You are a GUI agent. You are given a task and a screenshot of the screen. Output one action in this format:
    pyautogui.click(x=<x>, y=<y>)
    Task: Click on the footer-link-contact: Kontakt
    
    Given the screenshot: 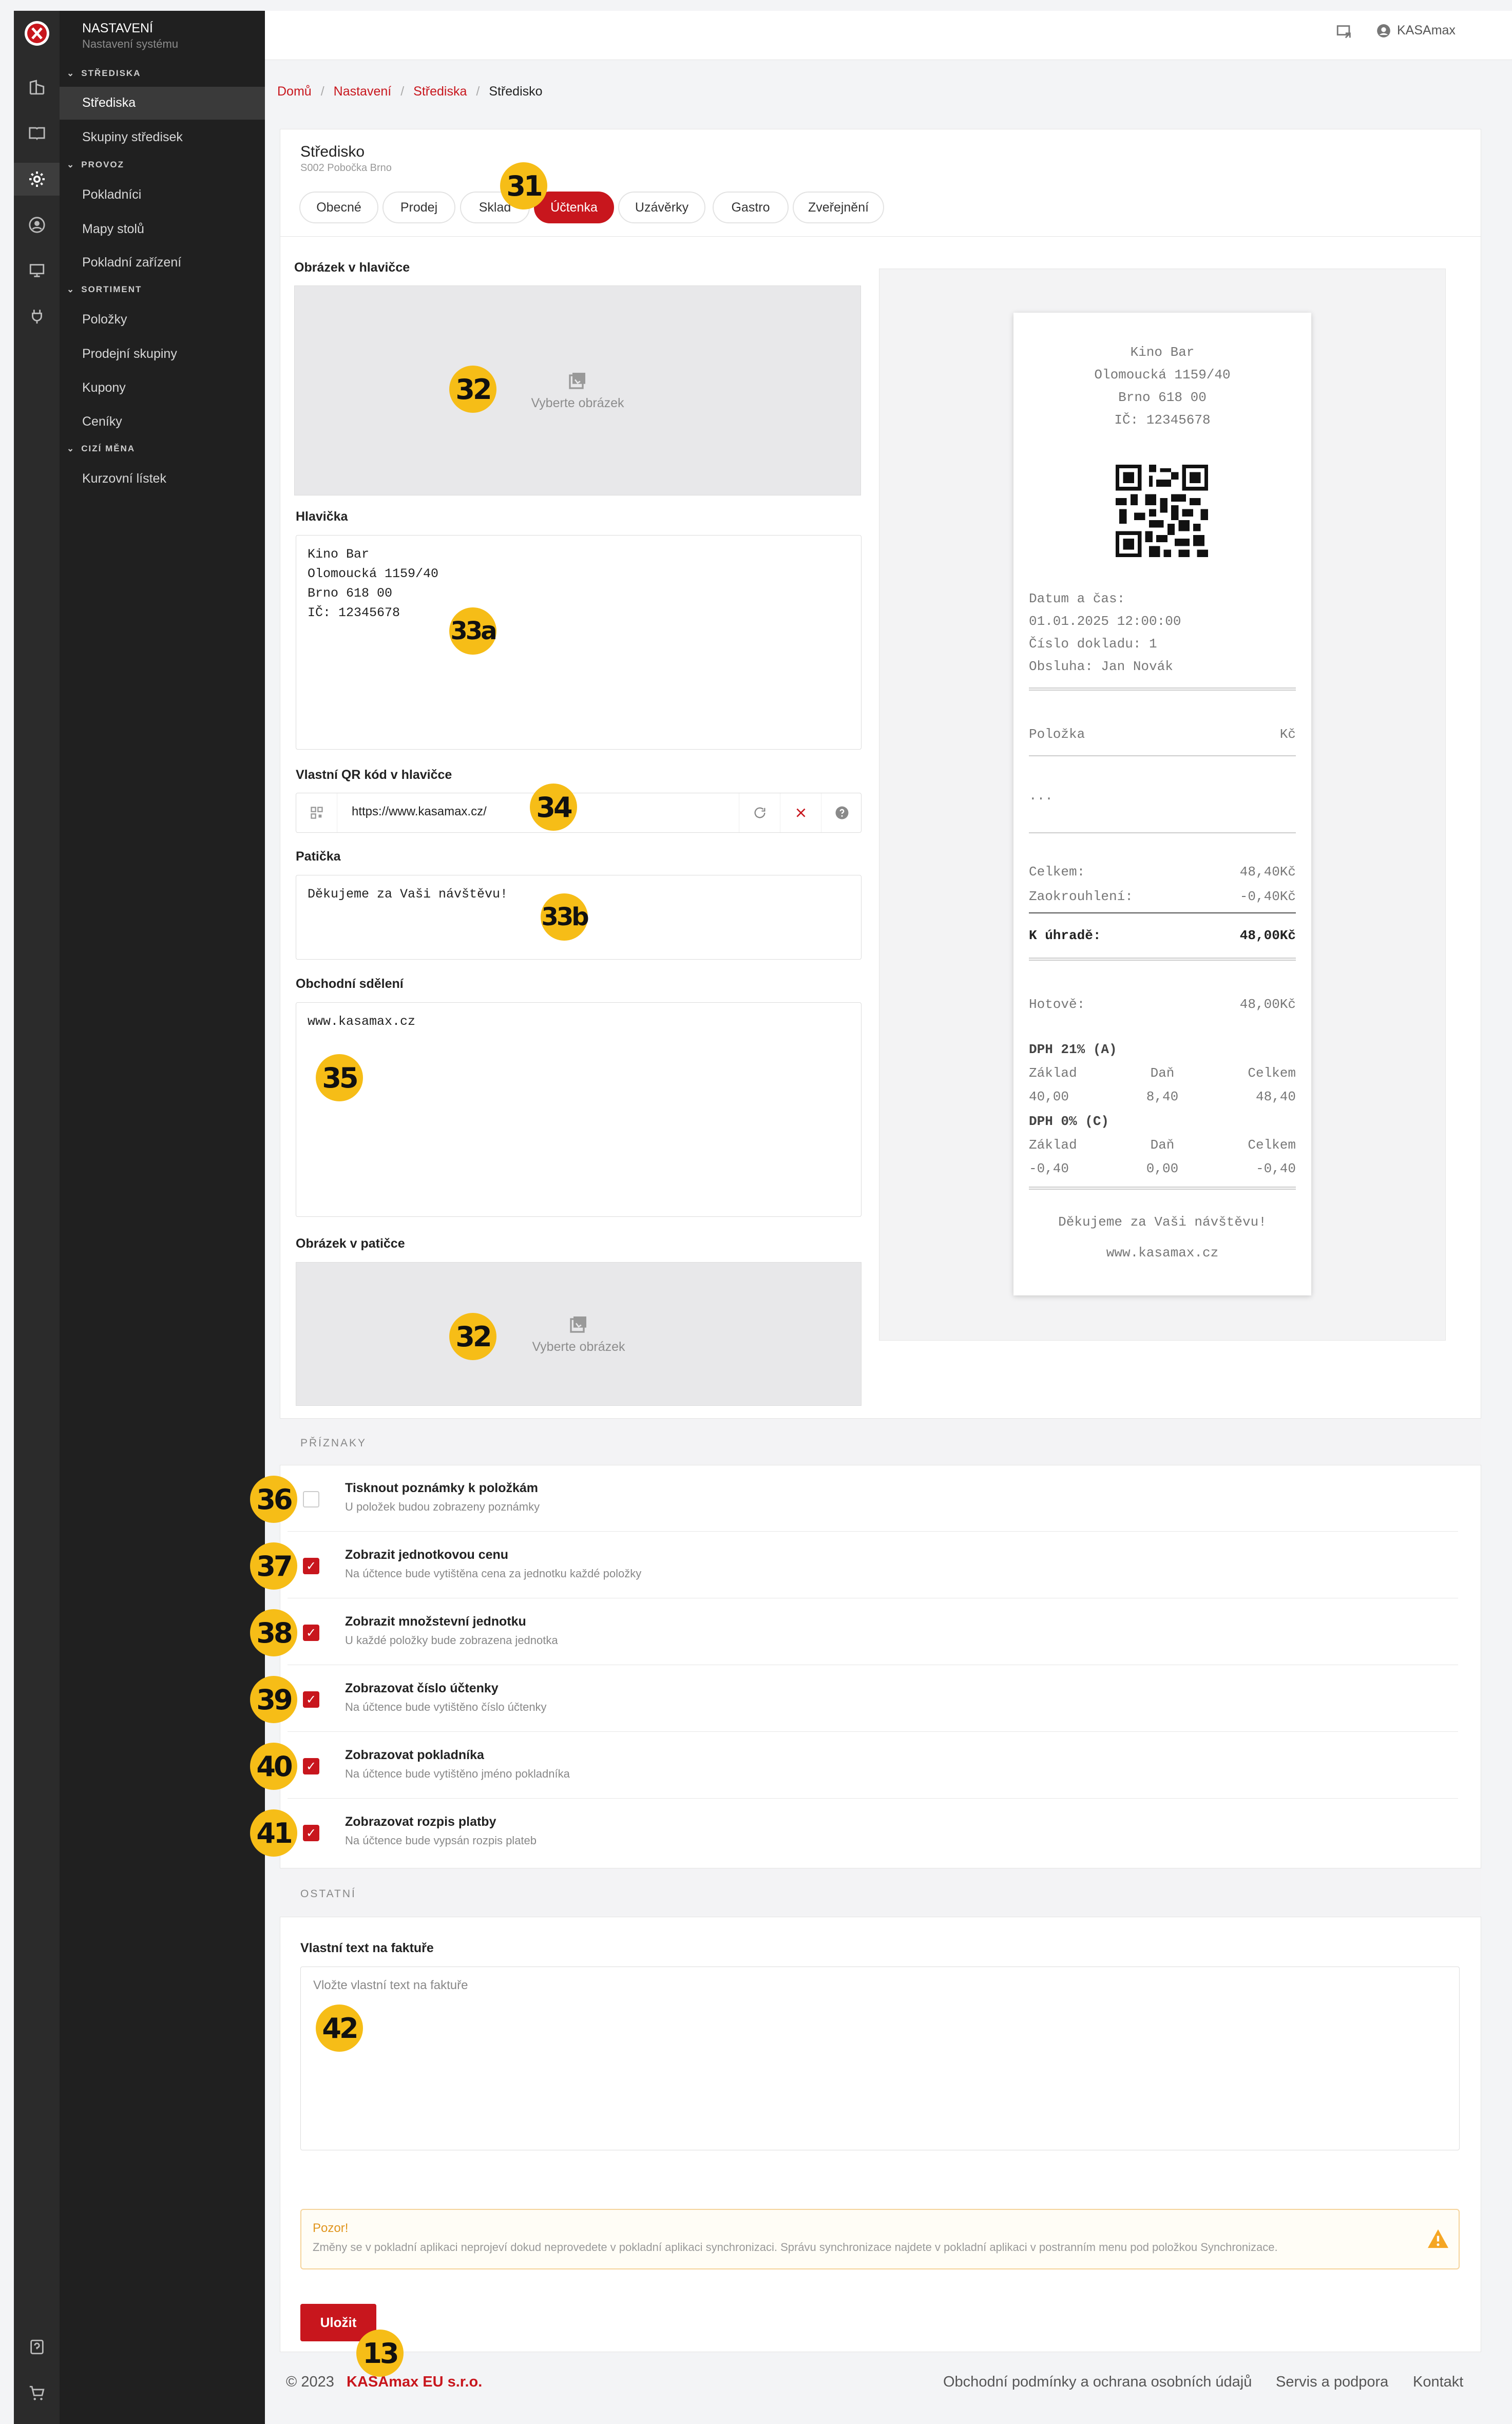 What is the action you would take?
    pyautogui.click(x=1438, y=2382)
    